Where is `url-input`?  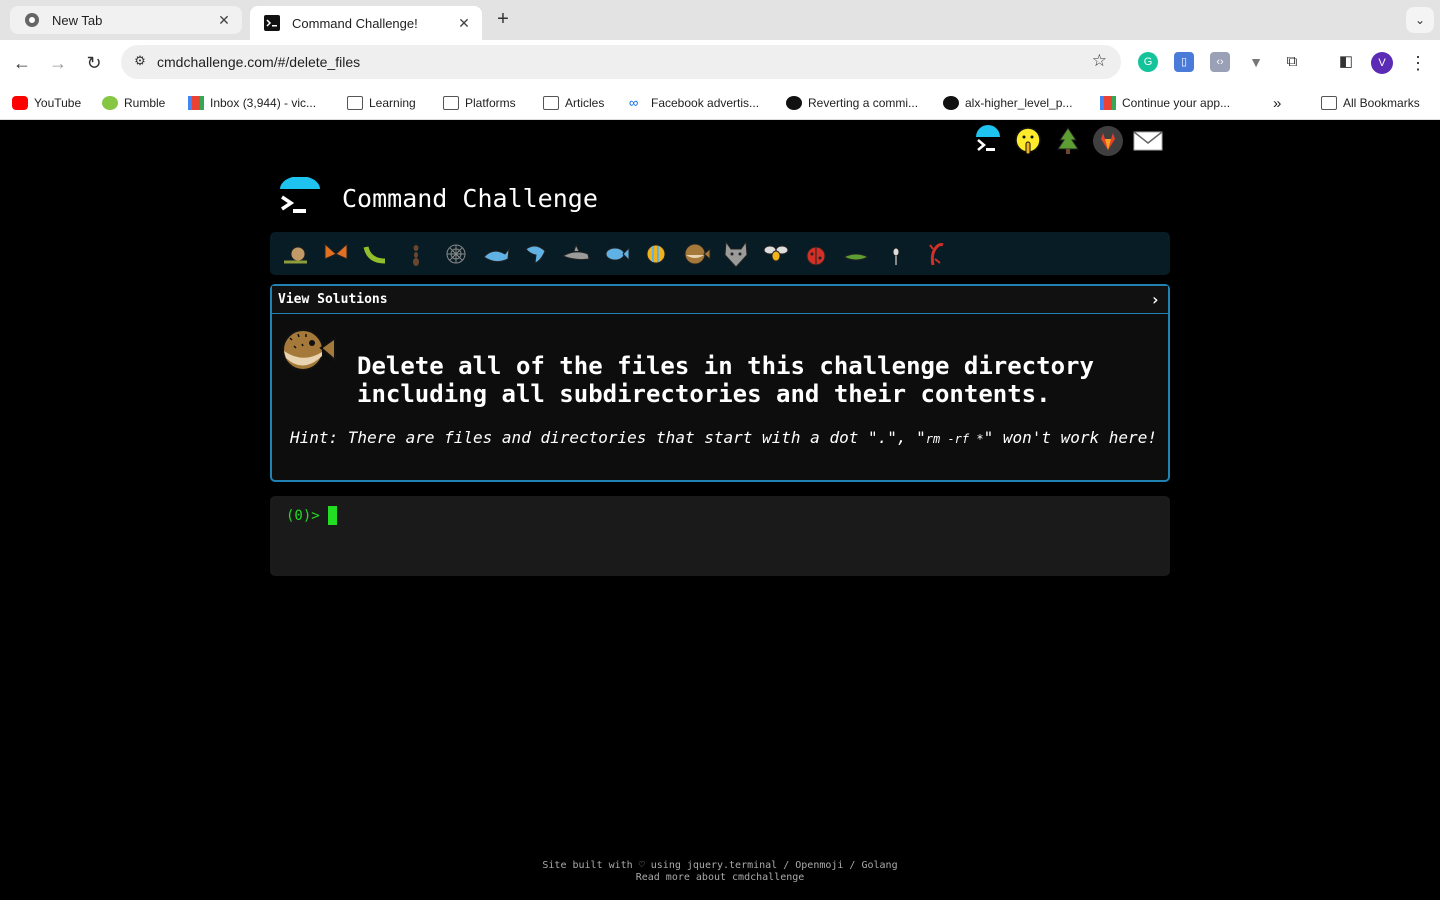 url-input is located at coordinates (607, 62).